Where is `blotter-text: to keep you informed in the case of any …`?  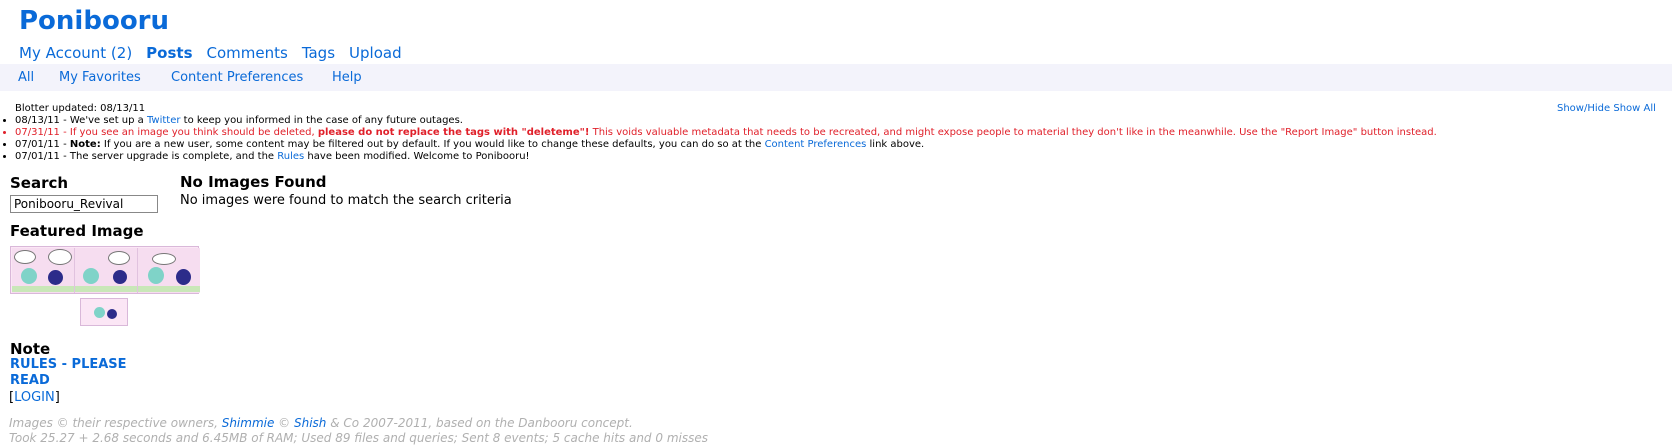 blotter-text: to keep you informed in the case of any … is located at coordinates (321, 120).